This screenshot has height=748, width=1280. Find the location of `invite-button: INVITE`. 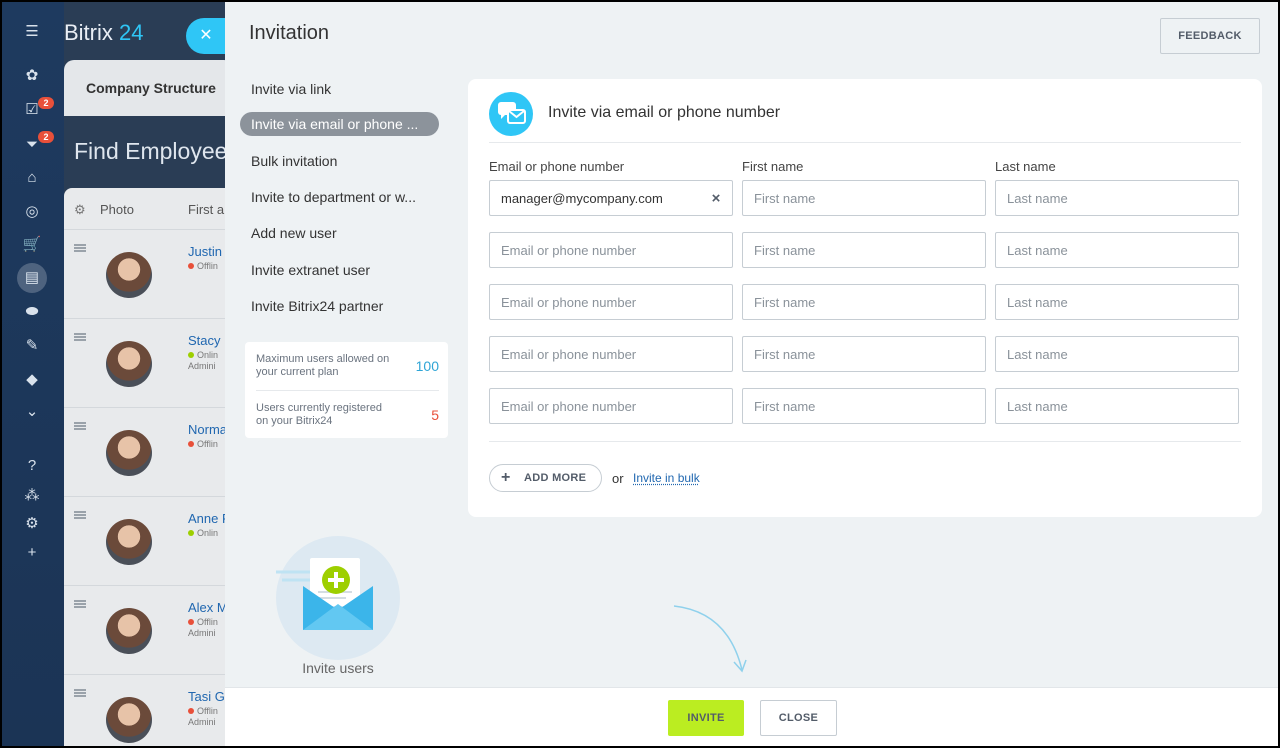

invite-button: INVITE is located at coordinates (706, 718).